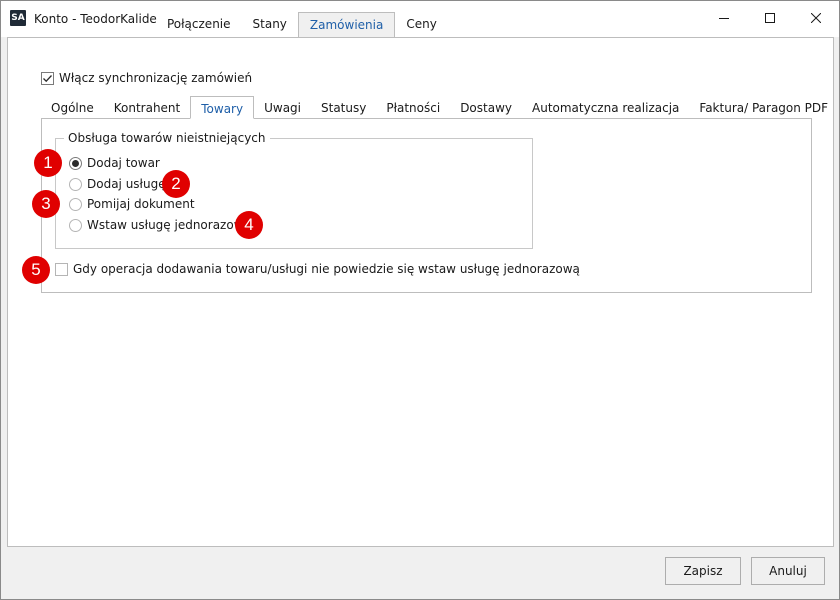  Describe the element at coordinates (703, 571) in the screenshot. I see `save-button: Zapisz` at that location.